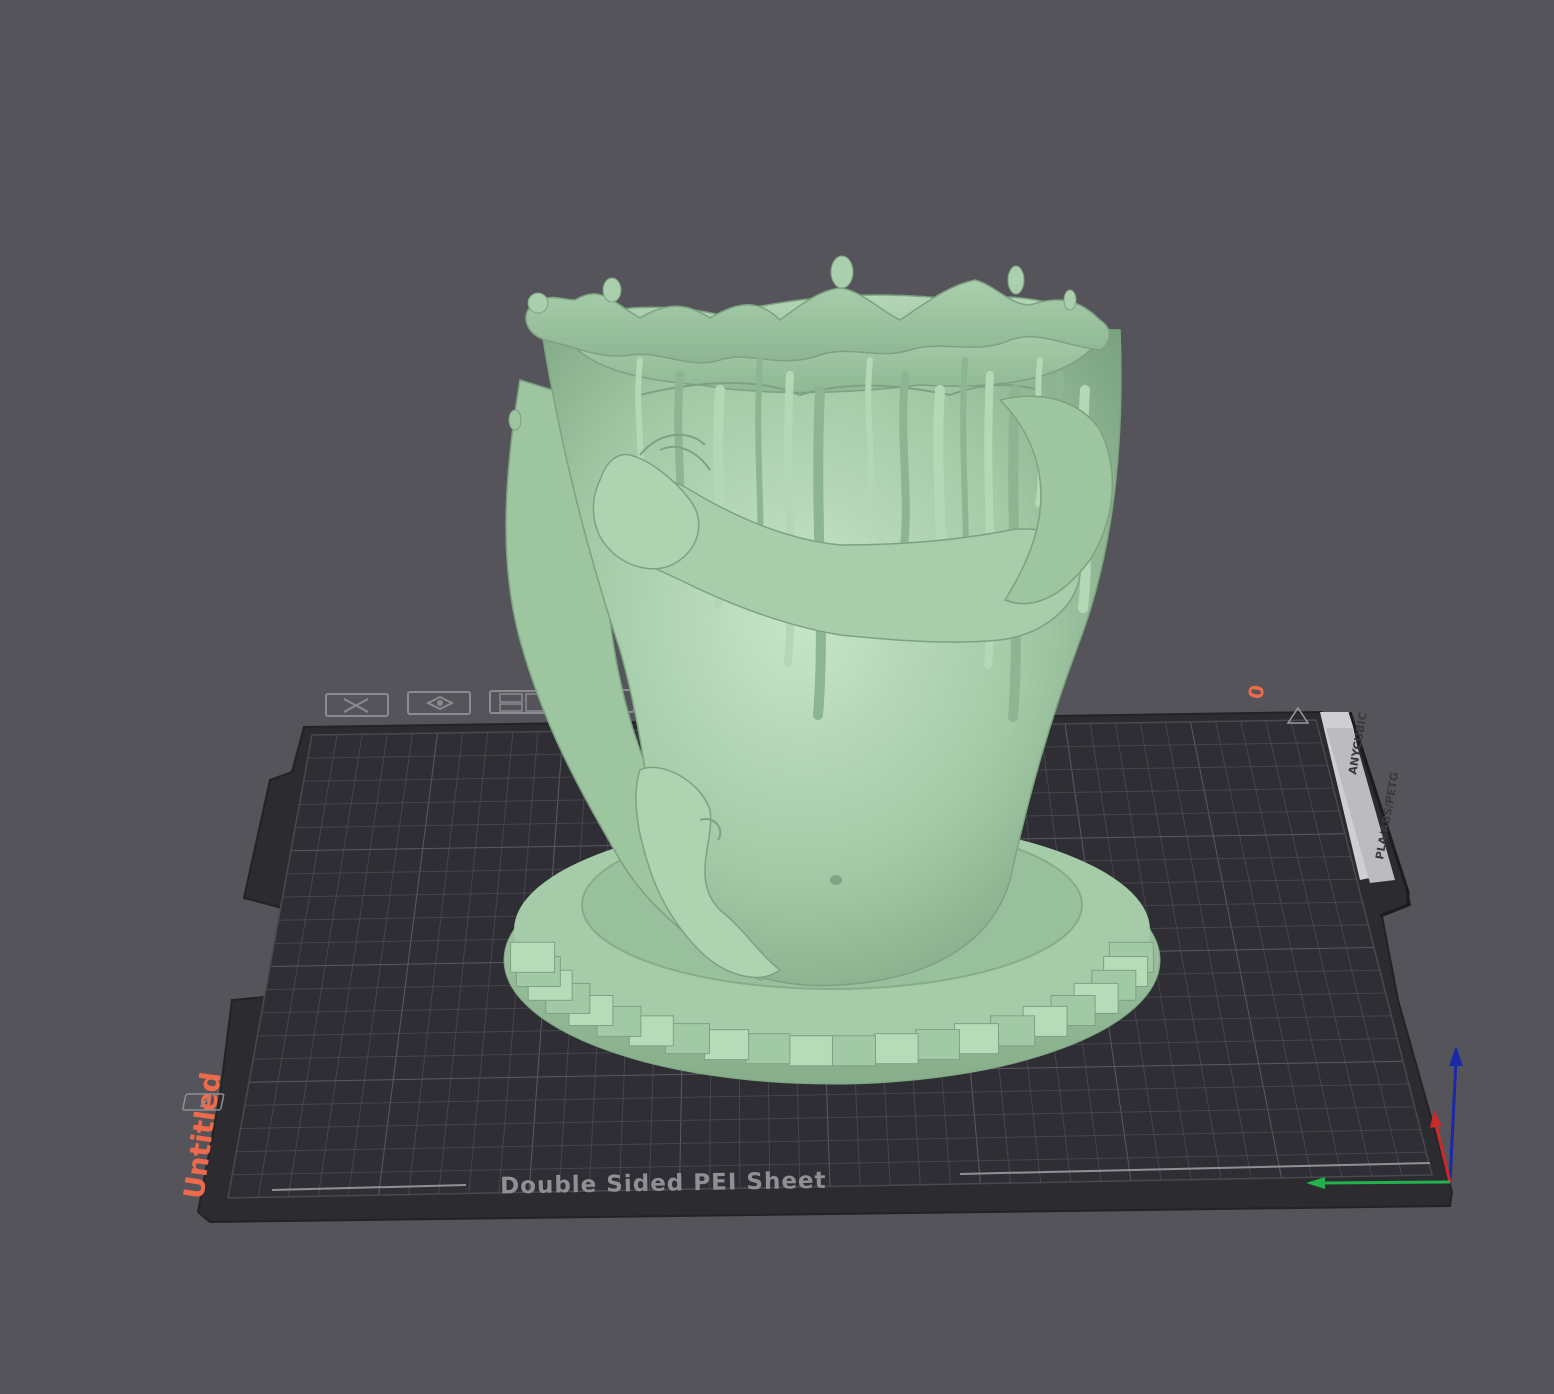 This screenshot has height=1394, width=1554. Describe the element at coordinates (836, 880) in the screenshot. I see `navel` at that location.